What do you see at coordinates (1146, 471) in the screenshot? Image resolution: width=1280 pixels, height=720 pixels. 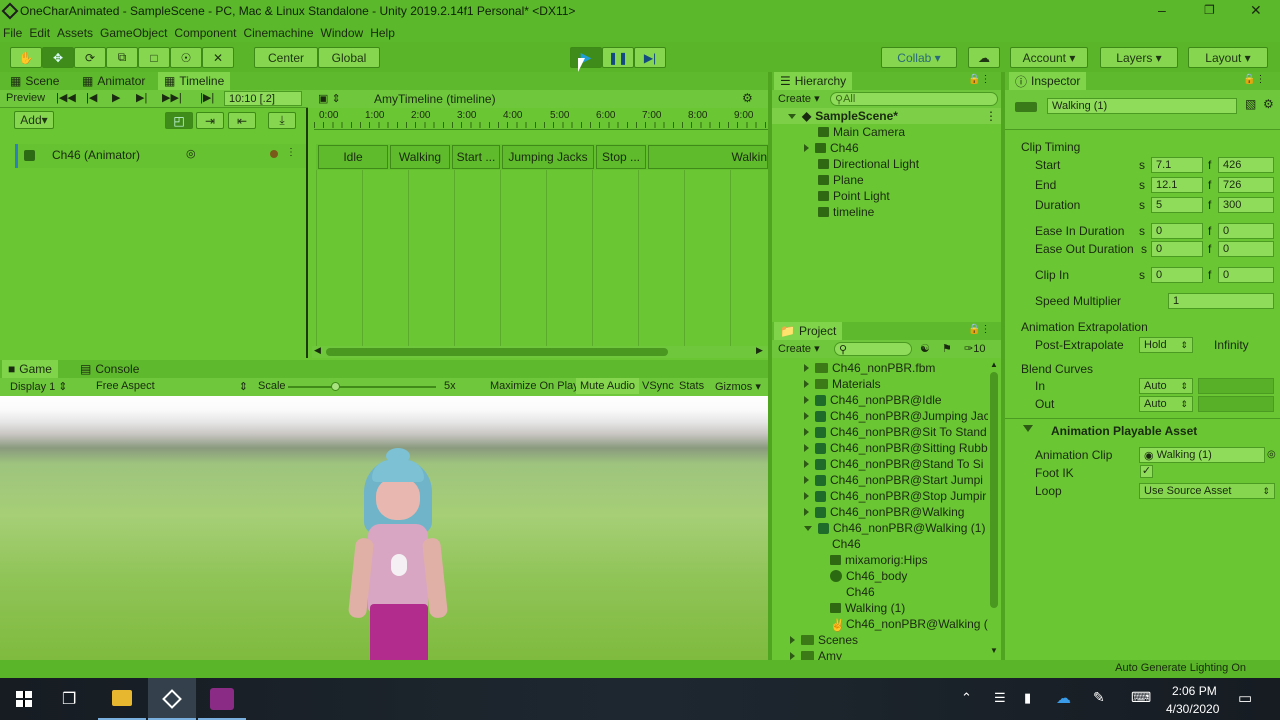 I see `foot-ik-checkbox: ✓` at bounding box center [1146, 471].